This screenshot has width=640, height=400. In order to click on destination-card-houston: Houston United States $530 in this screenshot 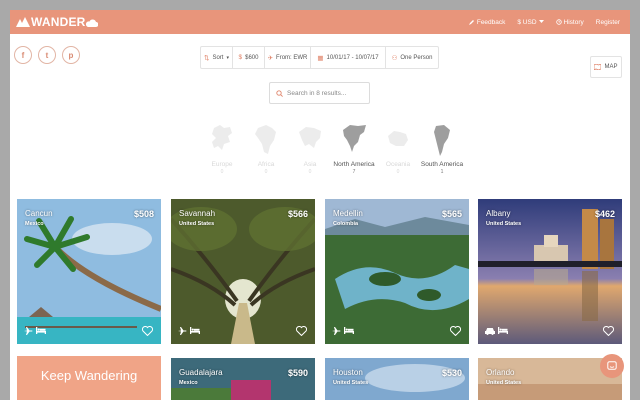, I will do `click(397, 379)`.